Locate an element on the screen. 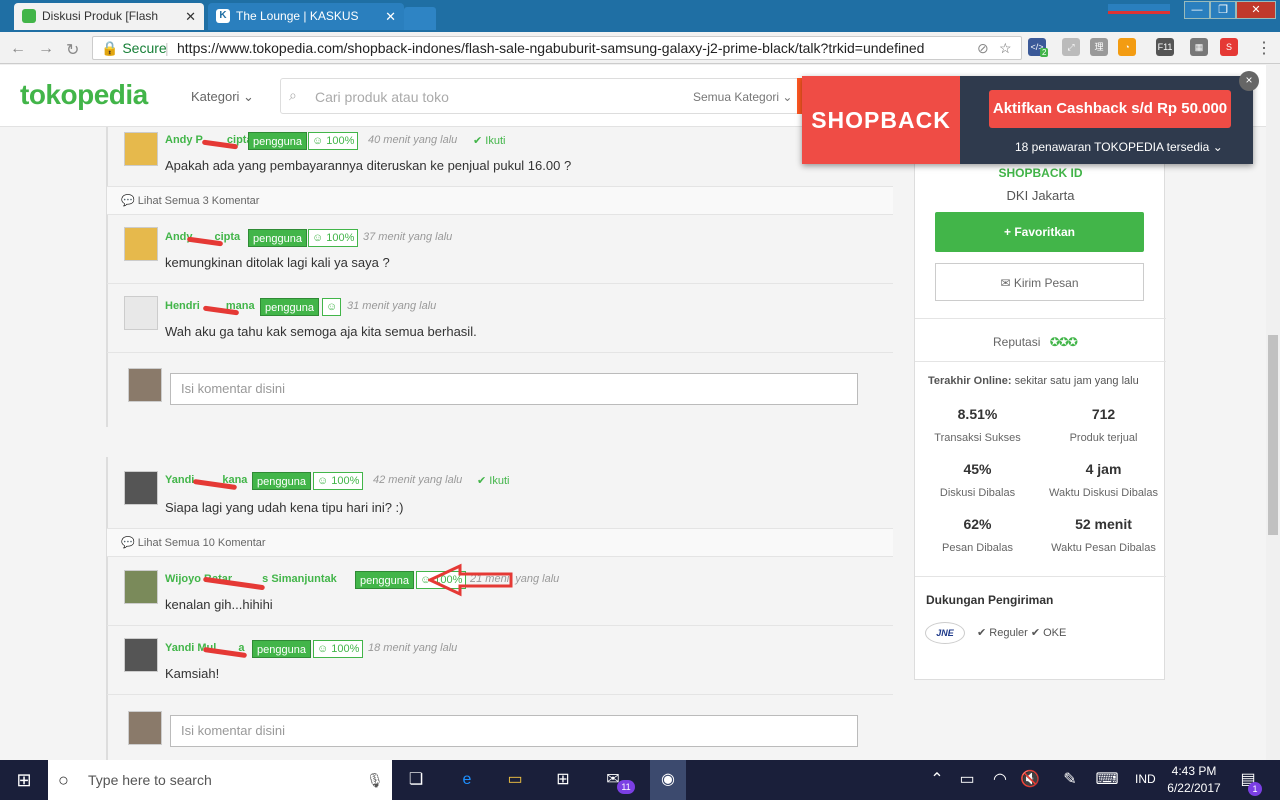 The height and width of the screenshot is (800, 1280). battery-icon: ▭ is located at coordinates (967, 780).